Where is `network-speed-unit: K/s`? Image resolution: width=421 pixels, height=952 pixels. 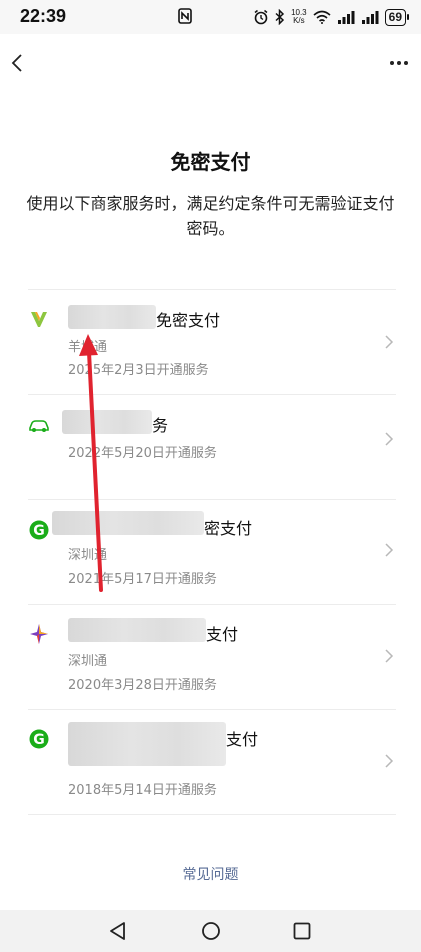 network-speed-unit: K/s is located at coordinates (299, 20).